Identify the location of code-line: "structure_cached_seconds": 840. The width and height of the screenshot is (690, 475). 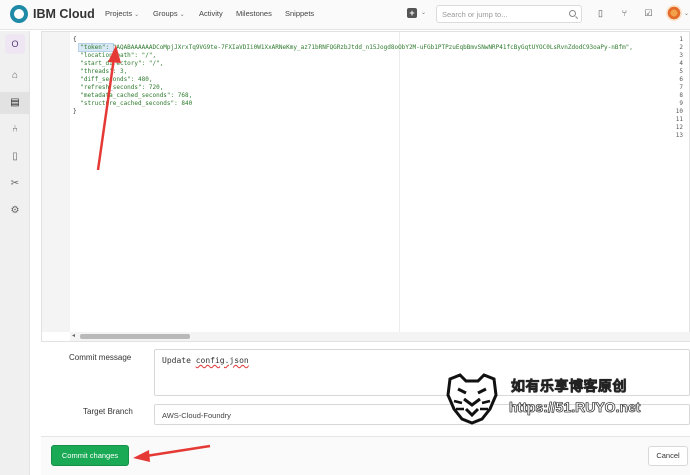
(133, 103).